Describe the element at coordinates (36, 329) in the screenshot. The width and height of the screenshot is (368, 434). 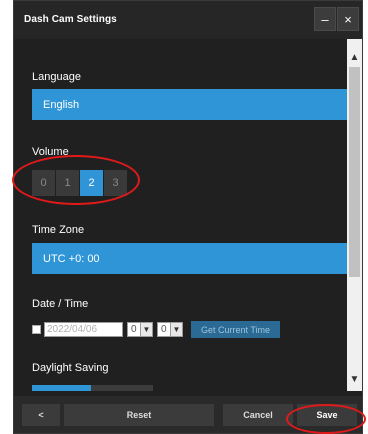
I see `datetime-checkbox` at that location.